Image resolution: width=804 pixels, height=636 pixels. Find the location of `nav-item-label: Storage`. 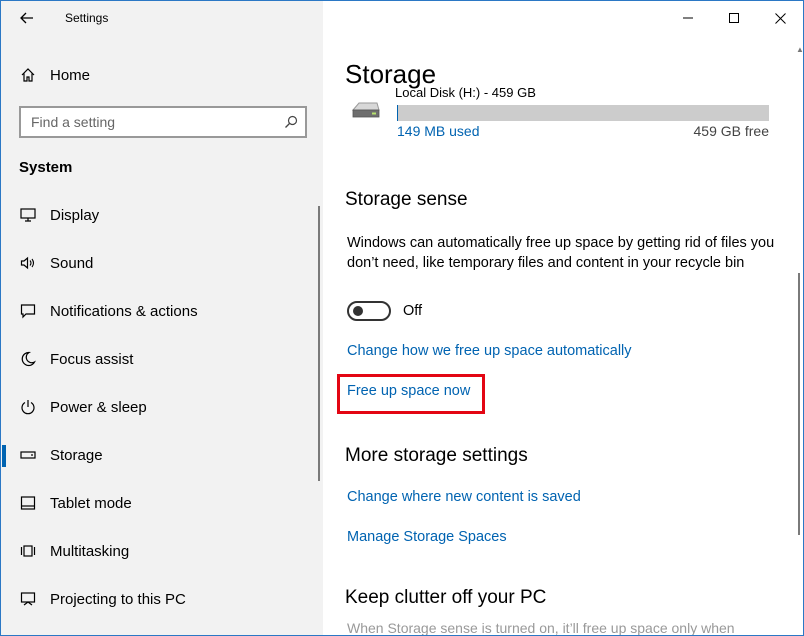

nav-item-label: Storage is located at coordinates (76, 455).